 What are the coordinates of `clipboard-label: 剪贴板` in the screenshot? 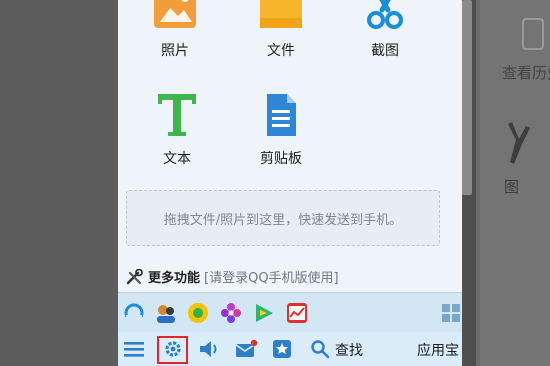 It's located at (281, 159).